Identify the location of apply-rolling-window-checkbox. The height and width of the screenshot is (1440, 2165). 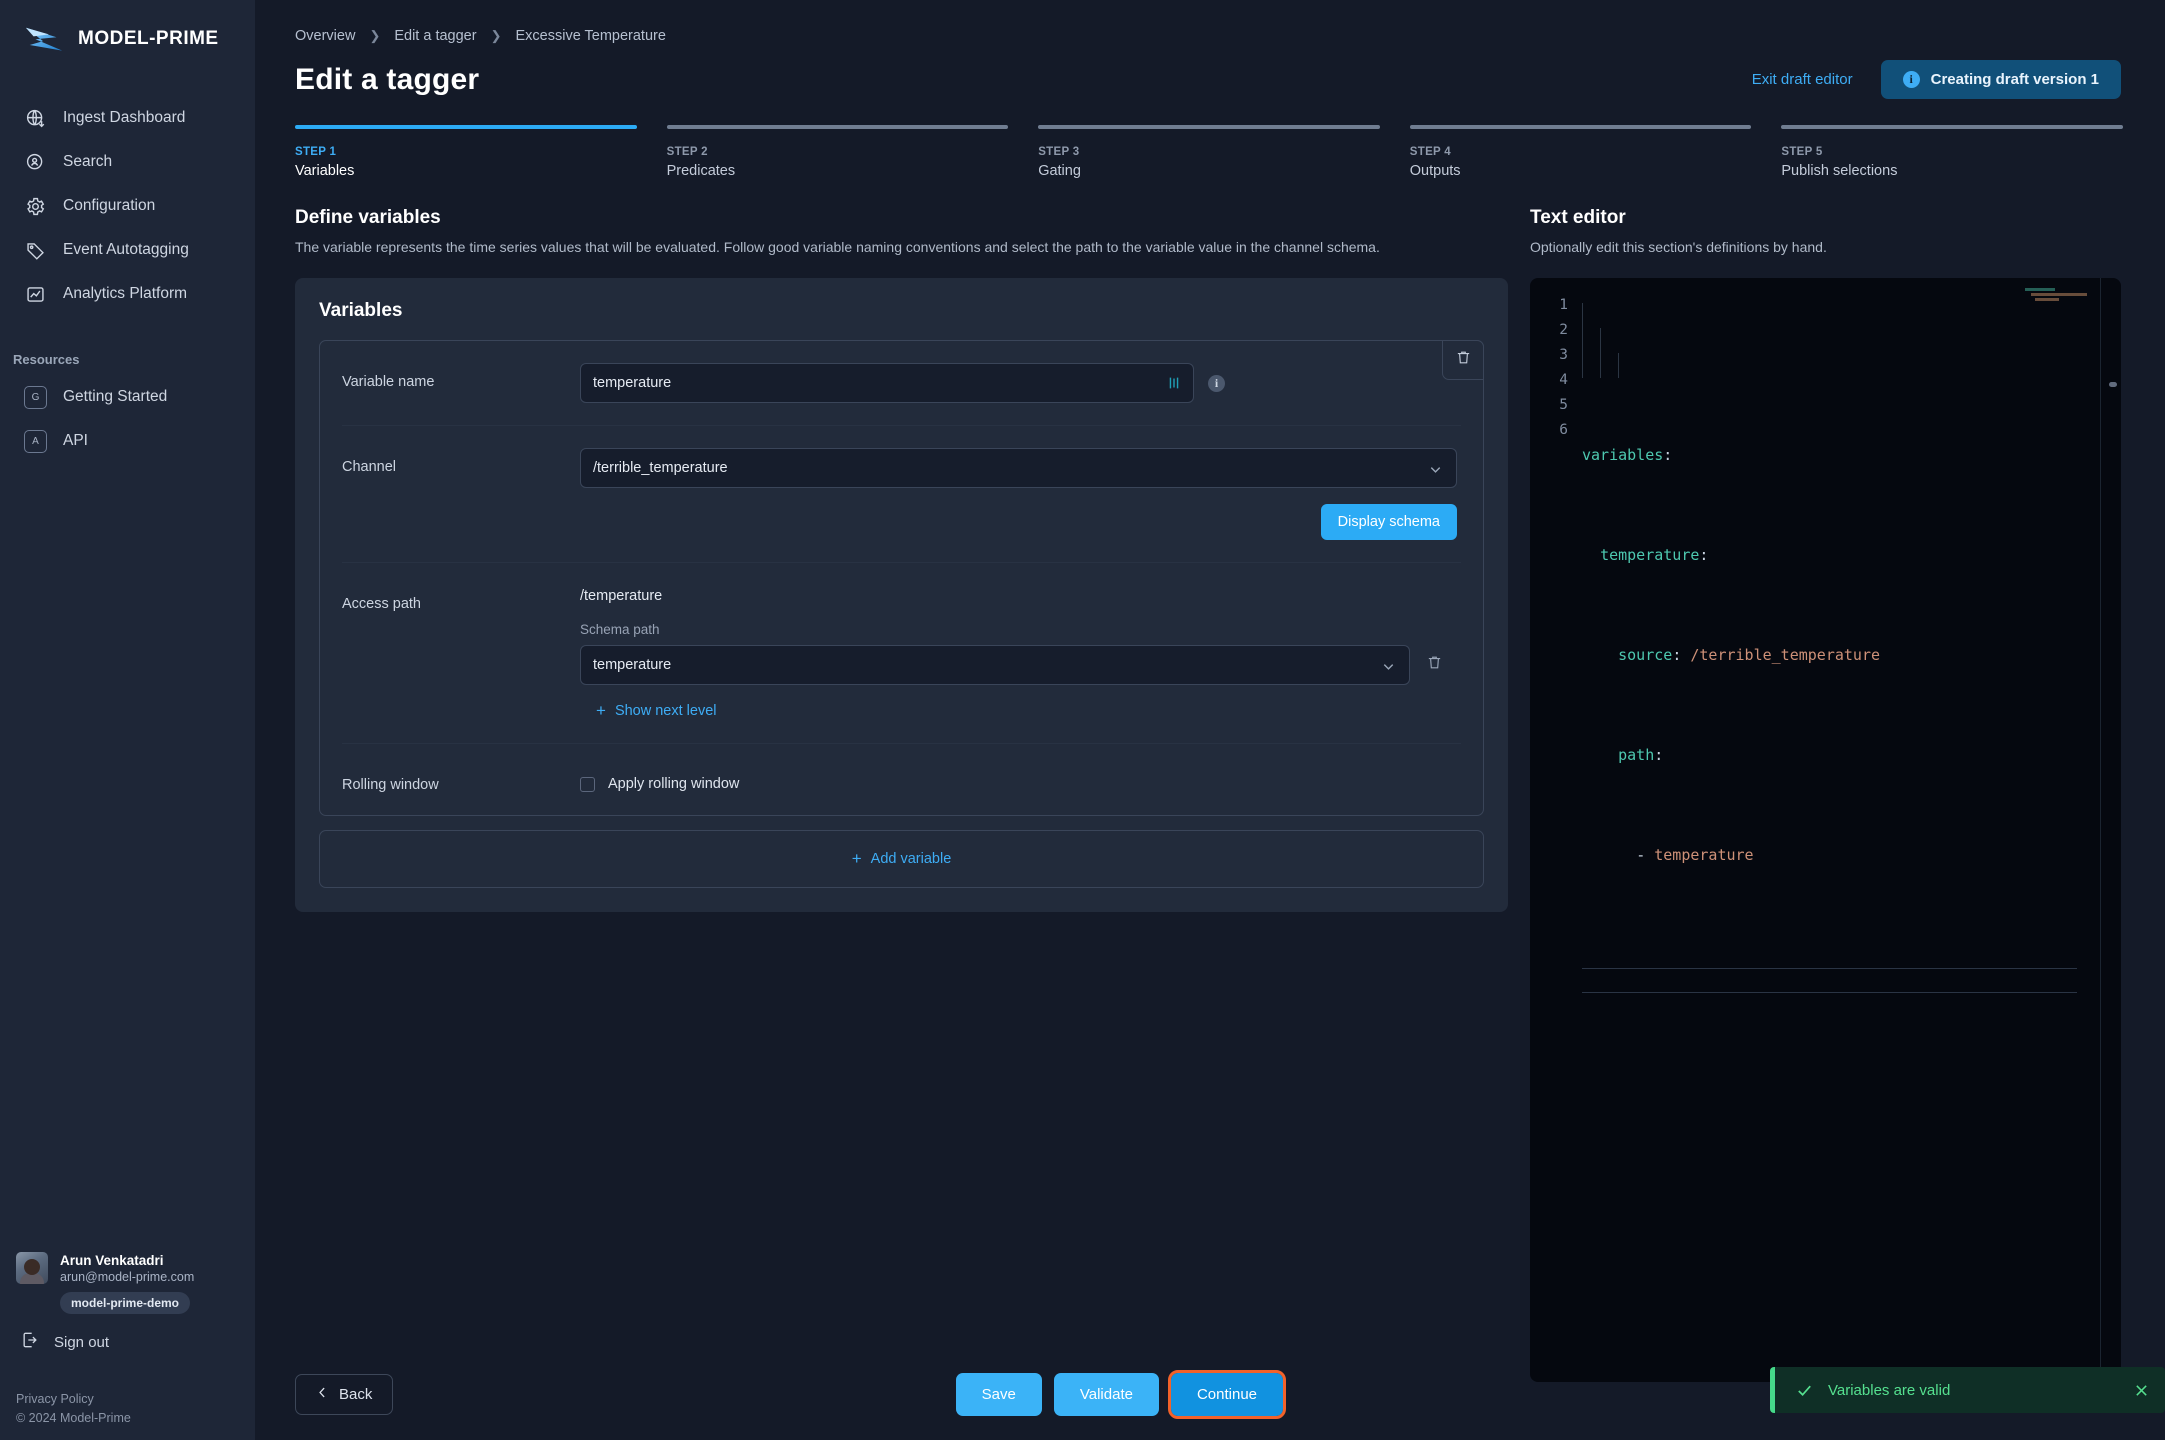
(587, 784).